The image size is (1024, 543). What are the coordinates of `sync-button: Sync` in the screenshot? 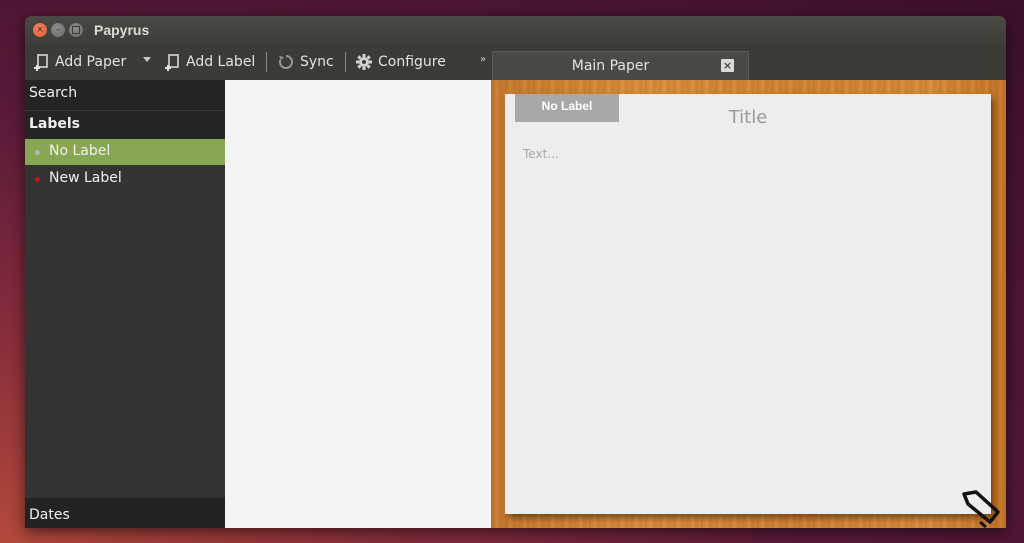 It's located at (306, 62).